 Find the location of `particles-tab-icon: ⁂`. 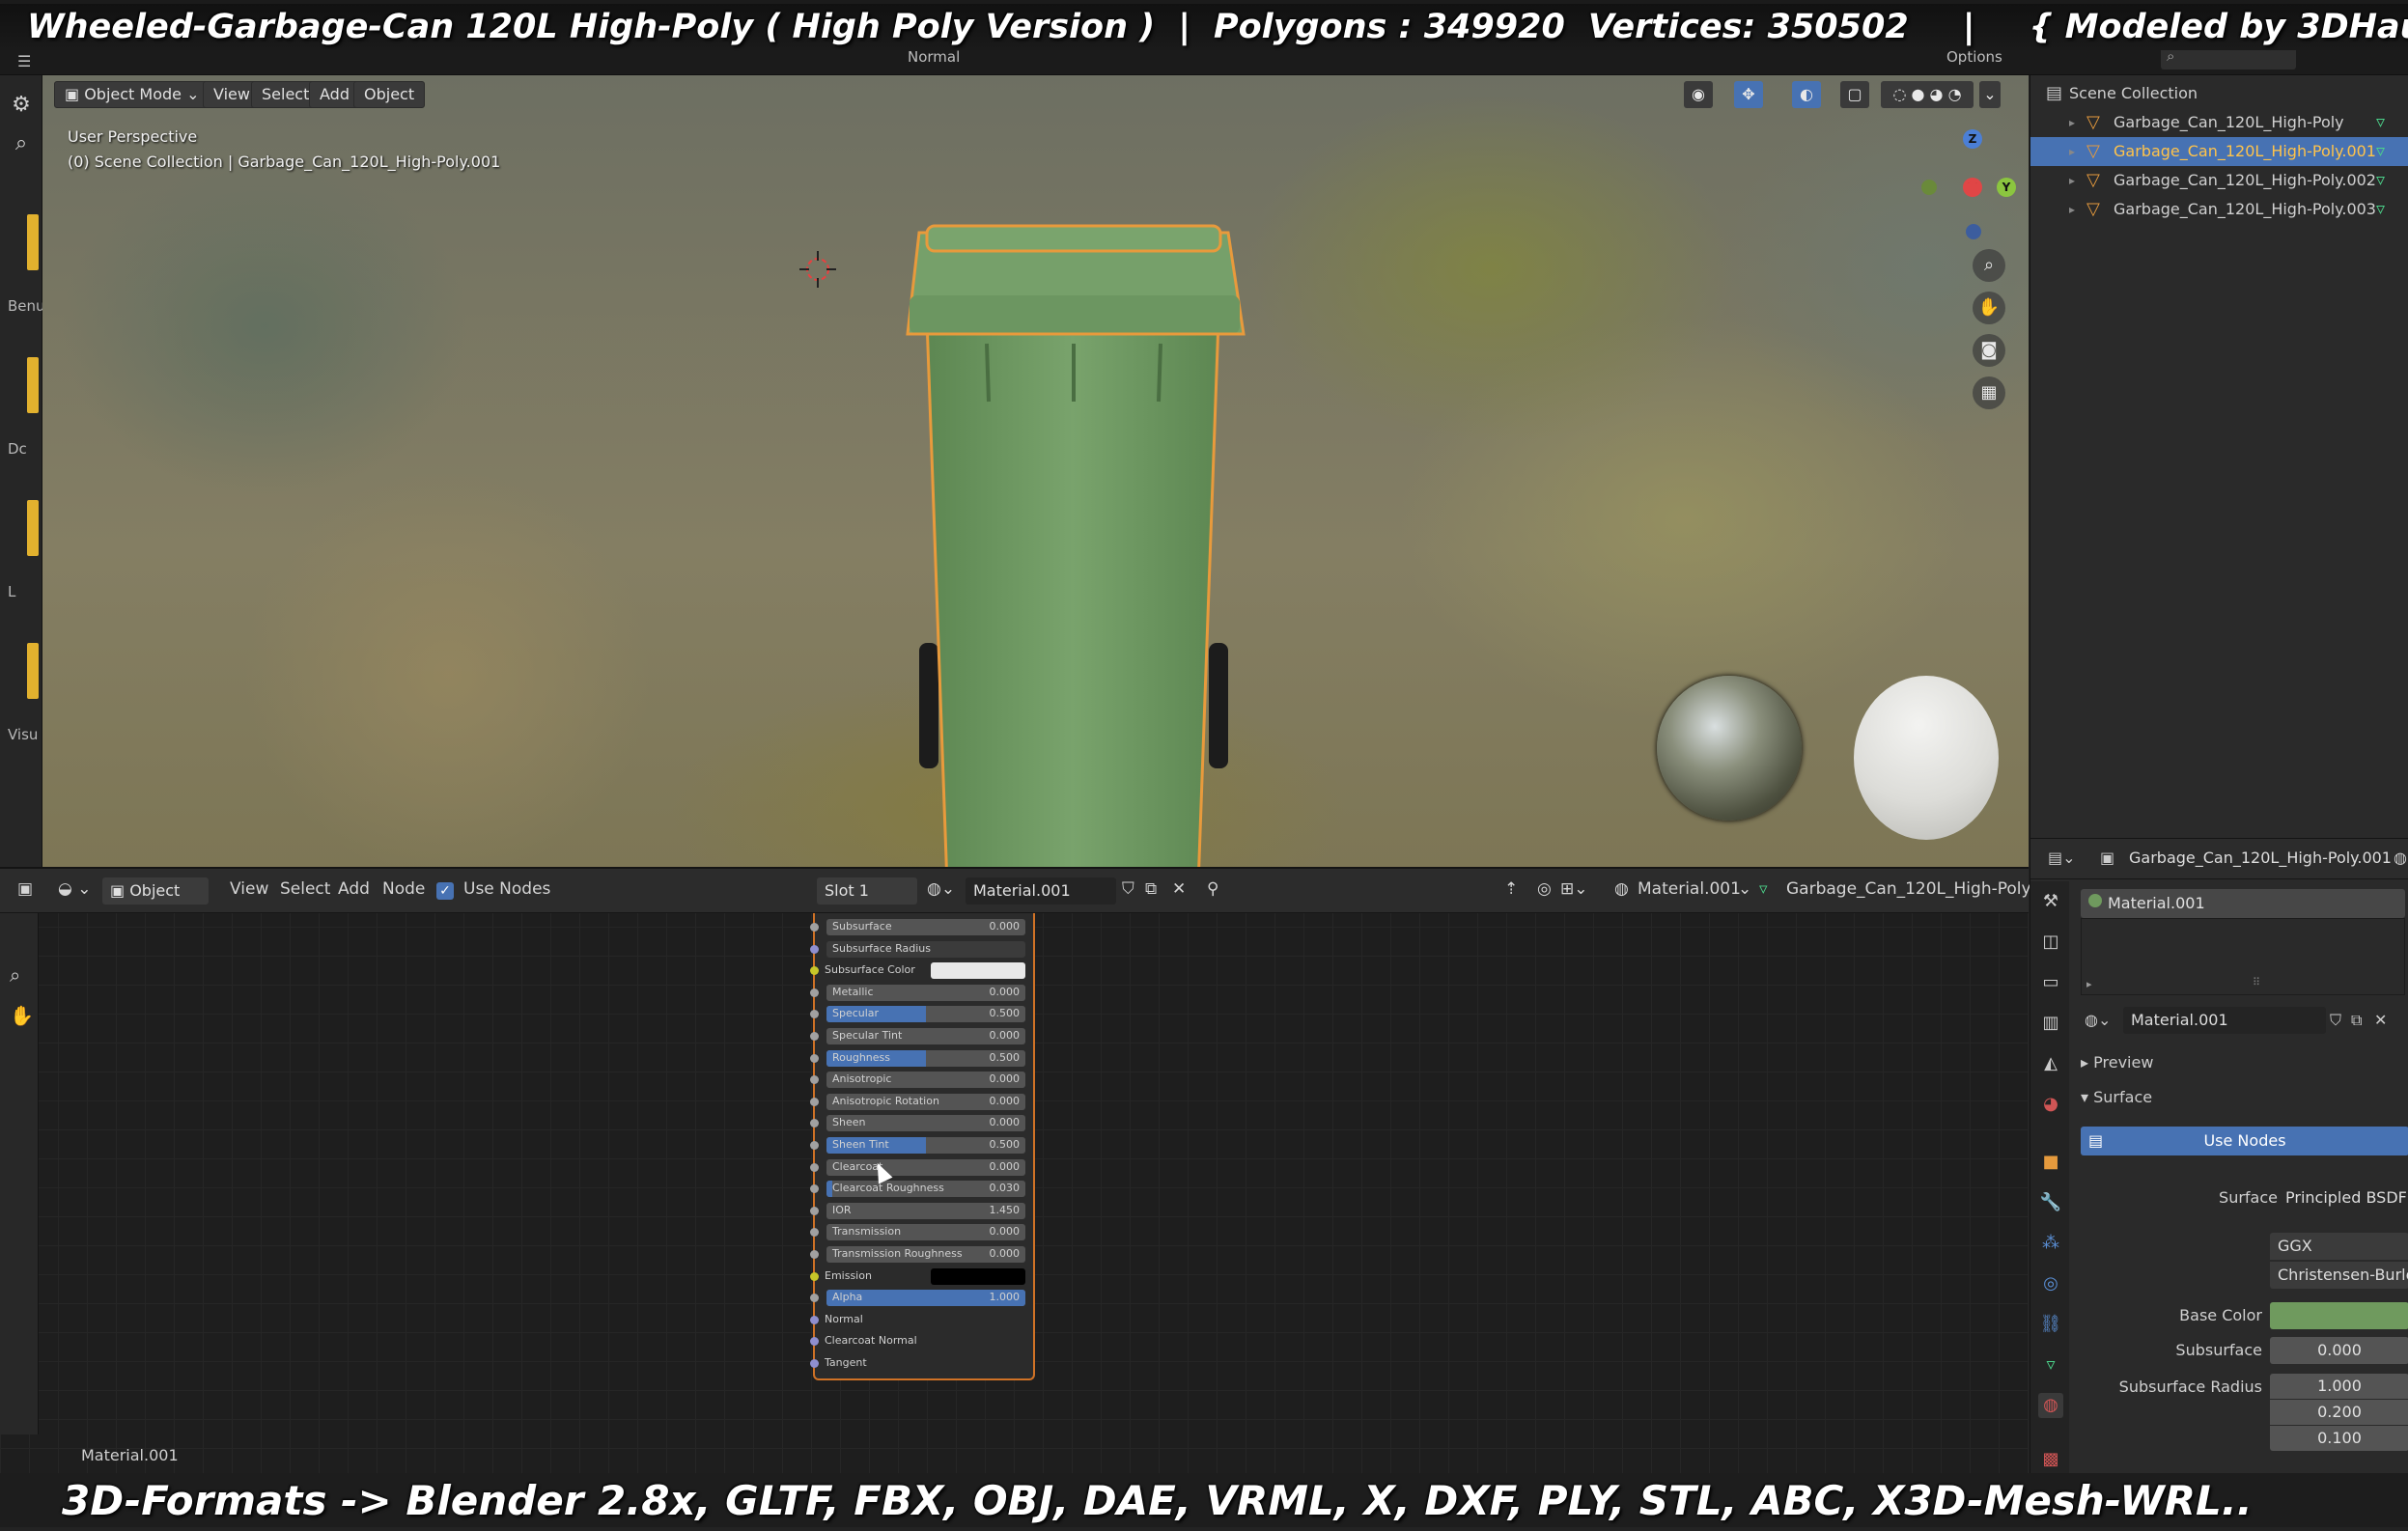

particles-tab-icon: ⁂ is located at coordinates (2051, 1243).